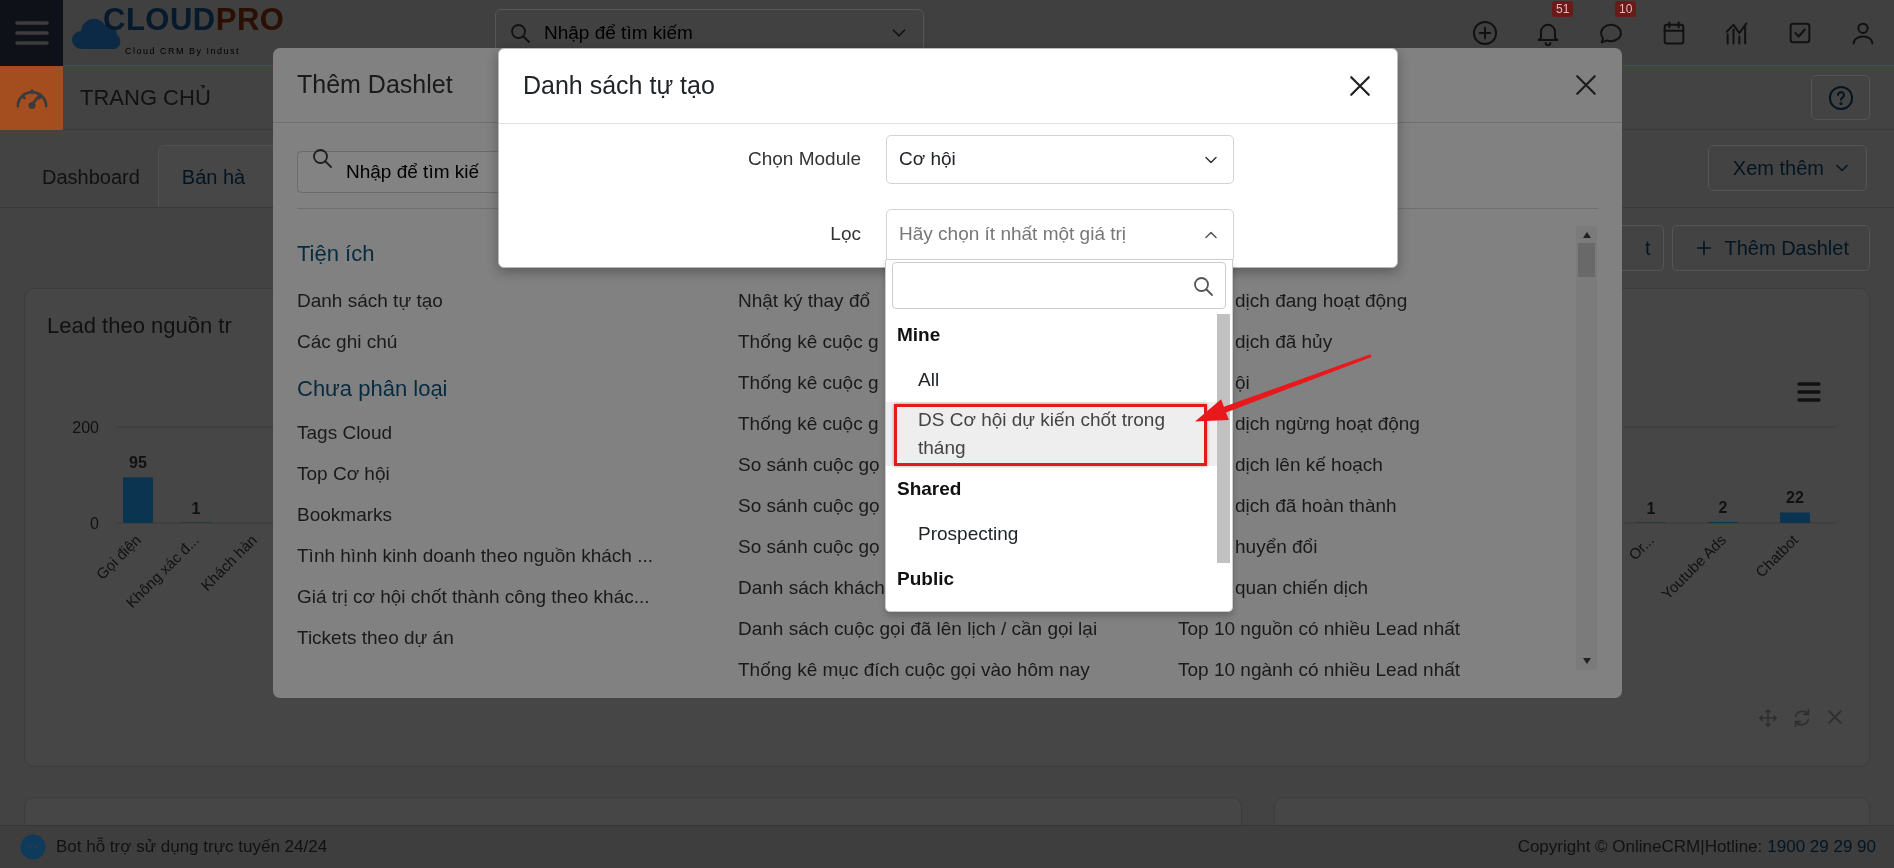  What do you see at coordinates (1242, 383) in the screenshot?
I see `dashlet-option: ội` at bounding box center [1242, 383].